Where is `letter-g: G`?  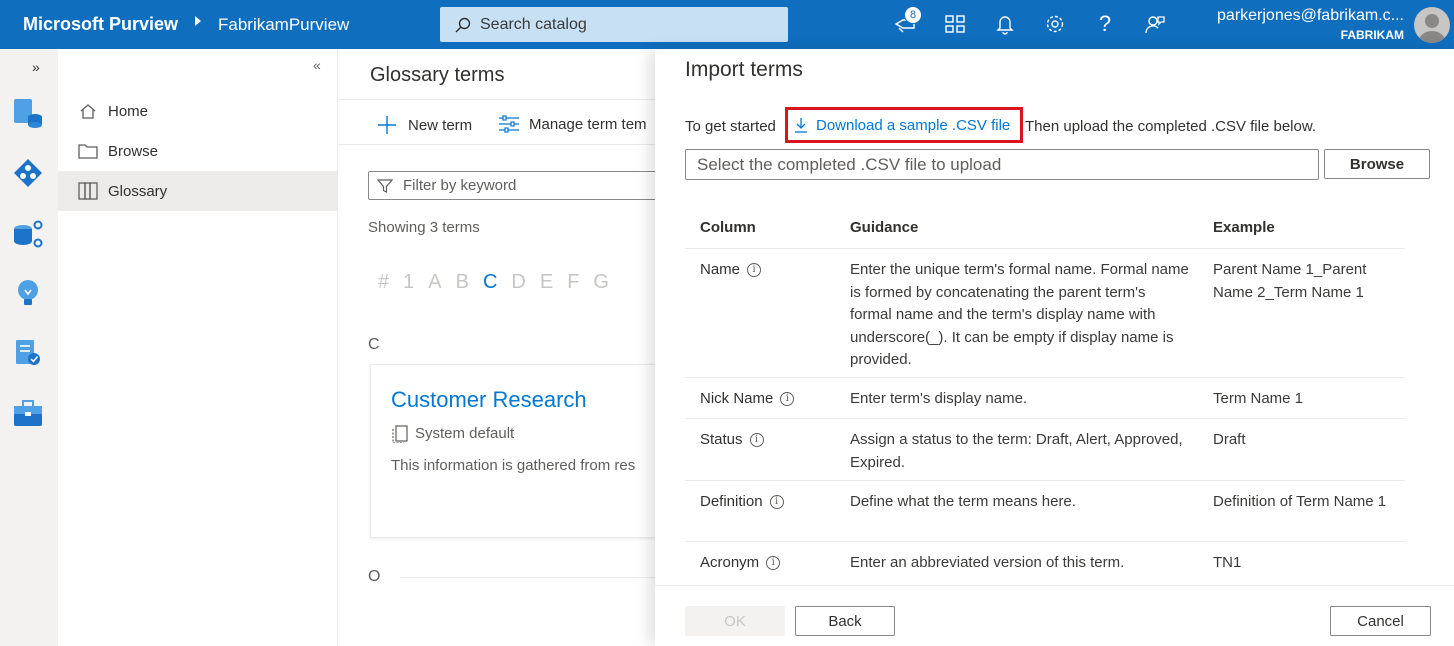
letter-g: G is located at coordinates (601, 282).